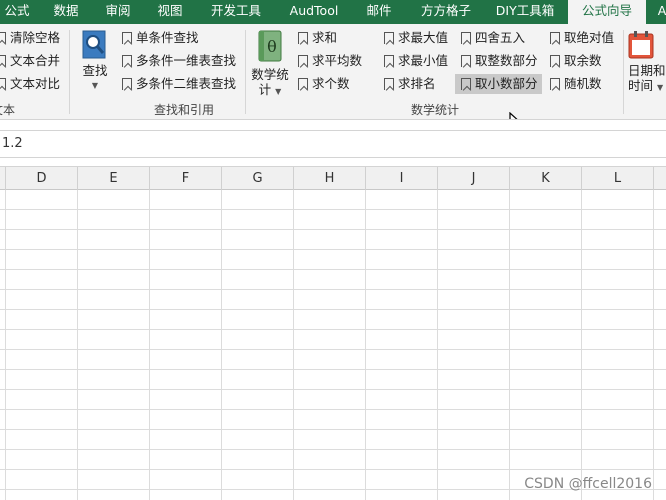 The width and height of the screenshot is (666, 500). What do you see at coordinates (270, 64) in the screenshot?
I see `math-stats-button: θ 数学统 计 ▼` at bounding box center [270, 64].